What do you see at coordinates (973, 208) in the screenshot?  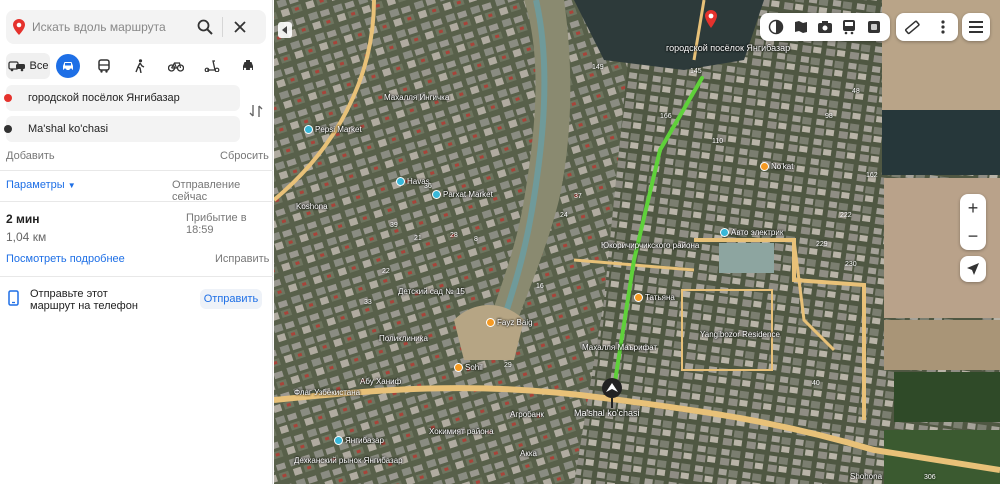 I see `zoom-in-button: +` at bounding box center [973, 208].